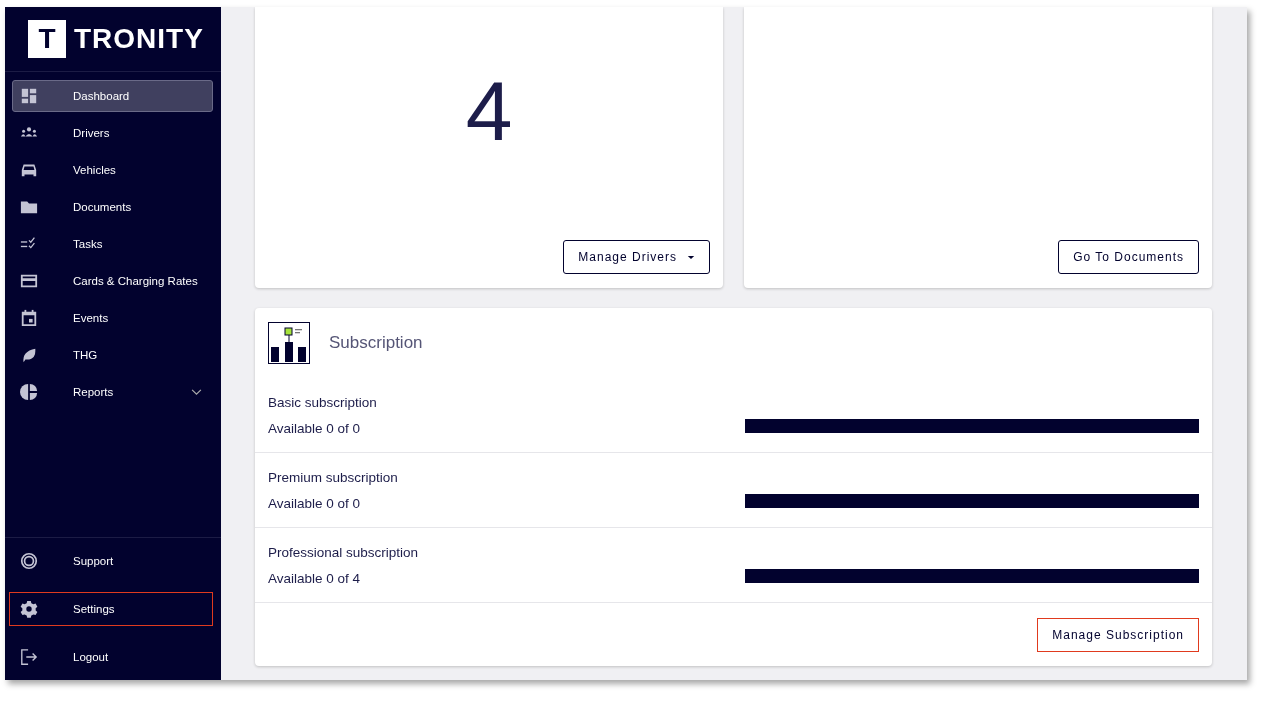  I want to click on card-button: Go To Documents, so click(1128, 257).